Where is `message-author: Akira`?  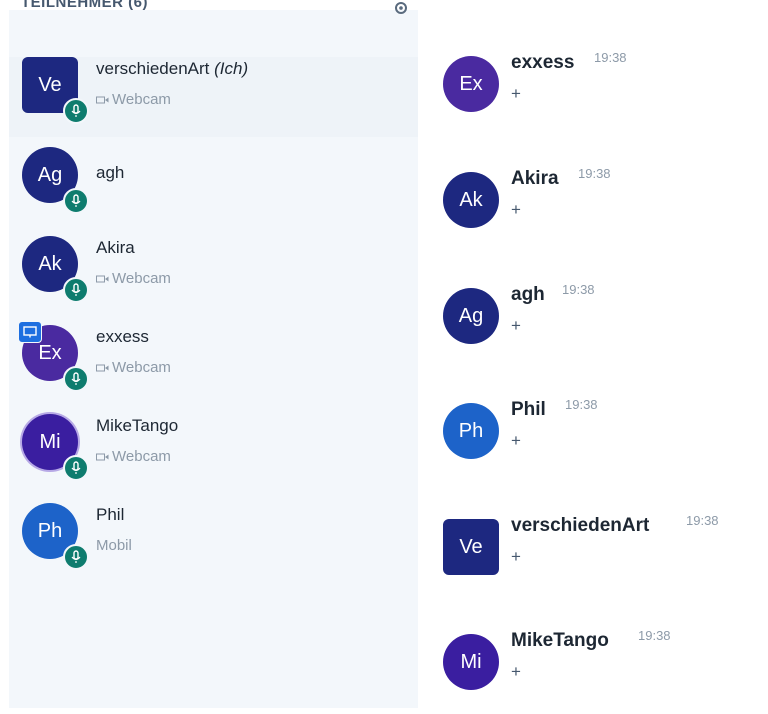
message-author: Akira is located at coordinates (535, 179).